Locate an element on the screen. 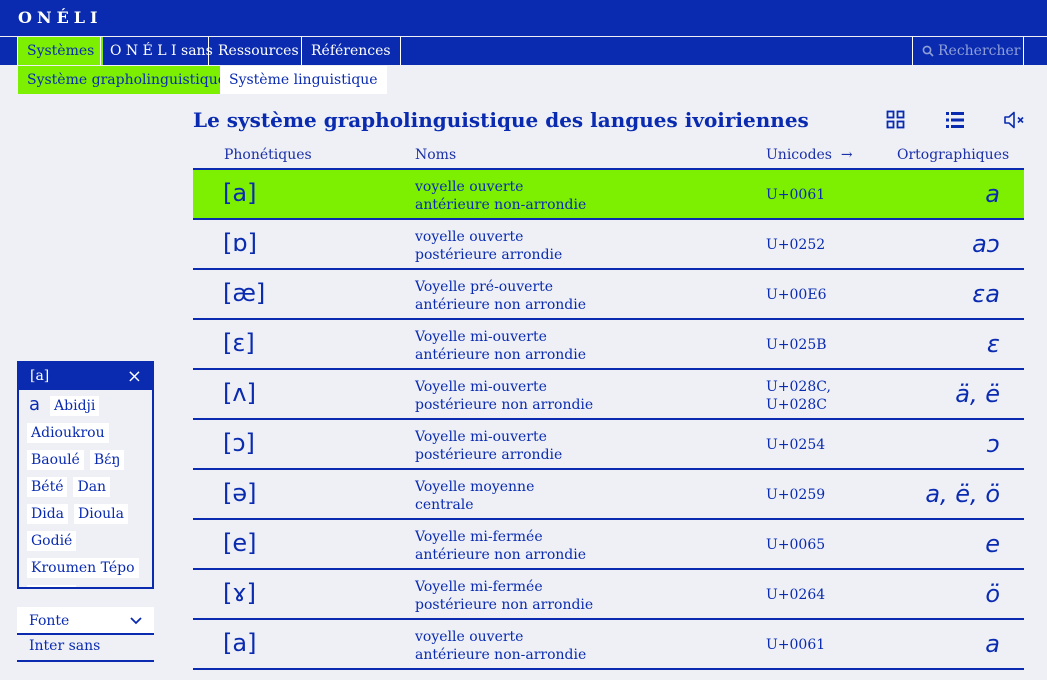 This screenshot has height=680, width=1047. unicode-code: U+0264 is located at coordinates (795, 595).